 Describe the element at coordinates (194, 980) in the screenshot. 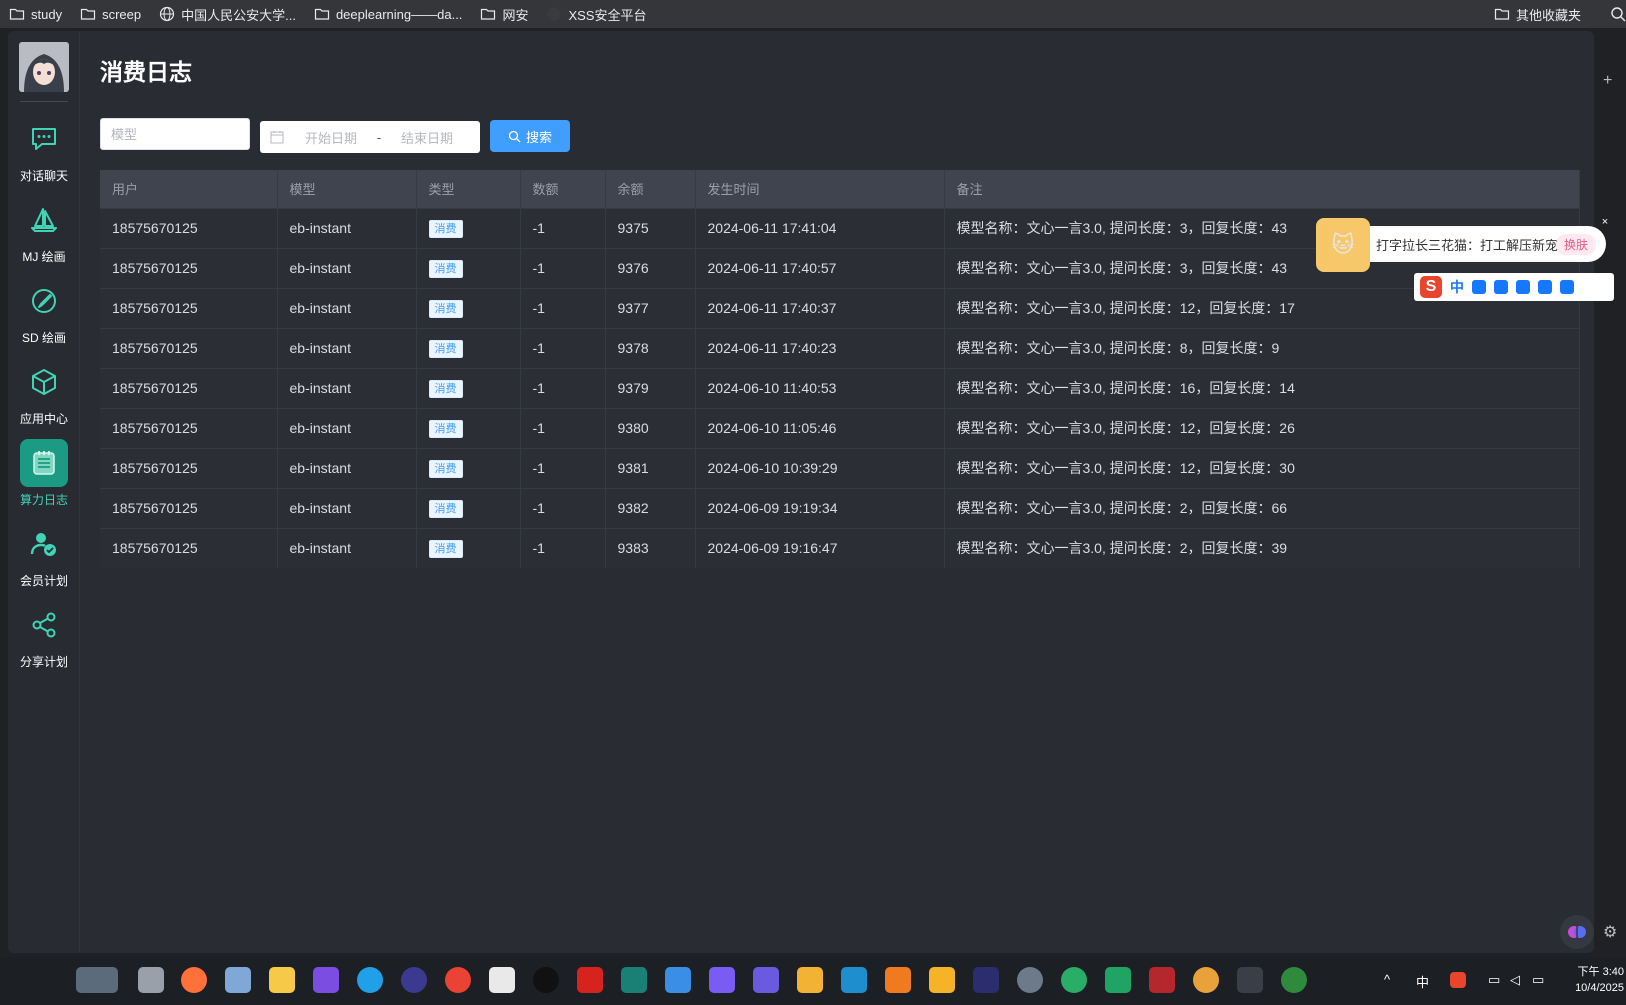

I see `firefox-icon` at that location.